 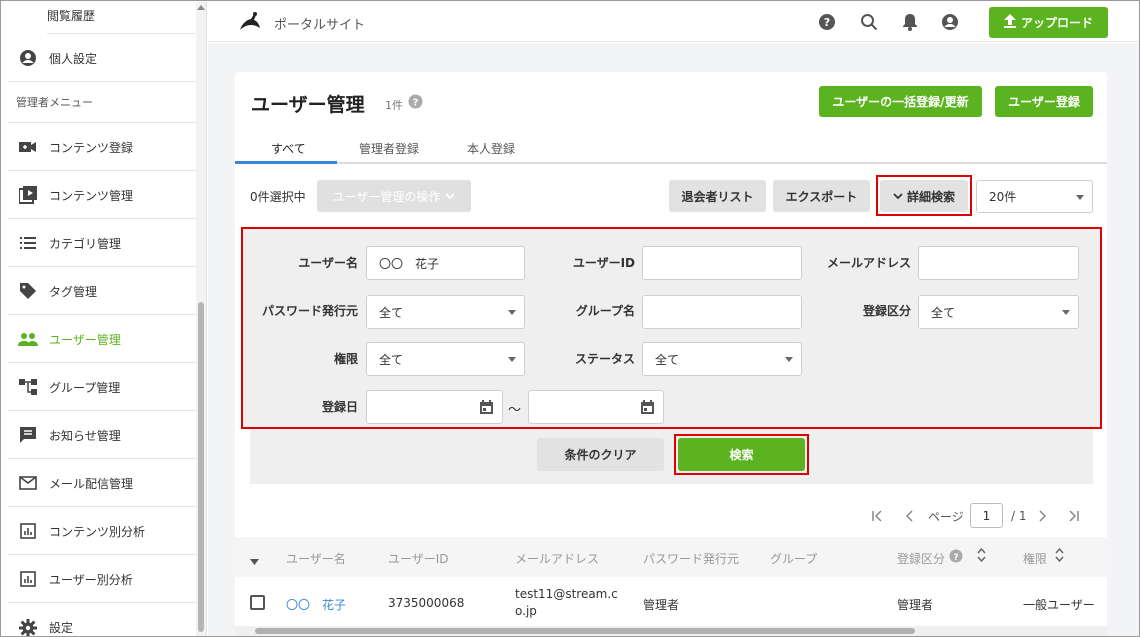 What do you see at coordinates (596, 407) in the screenshot?
I see `registration-date-to` at bounding box center [596, 407].